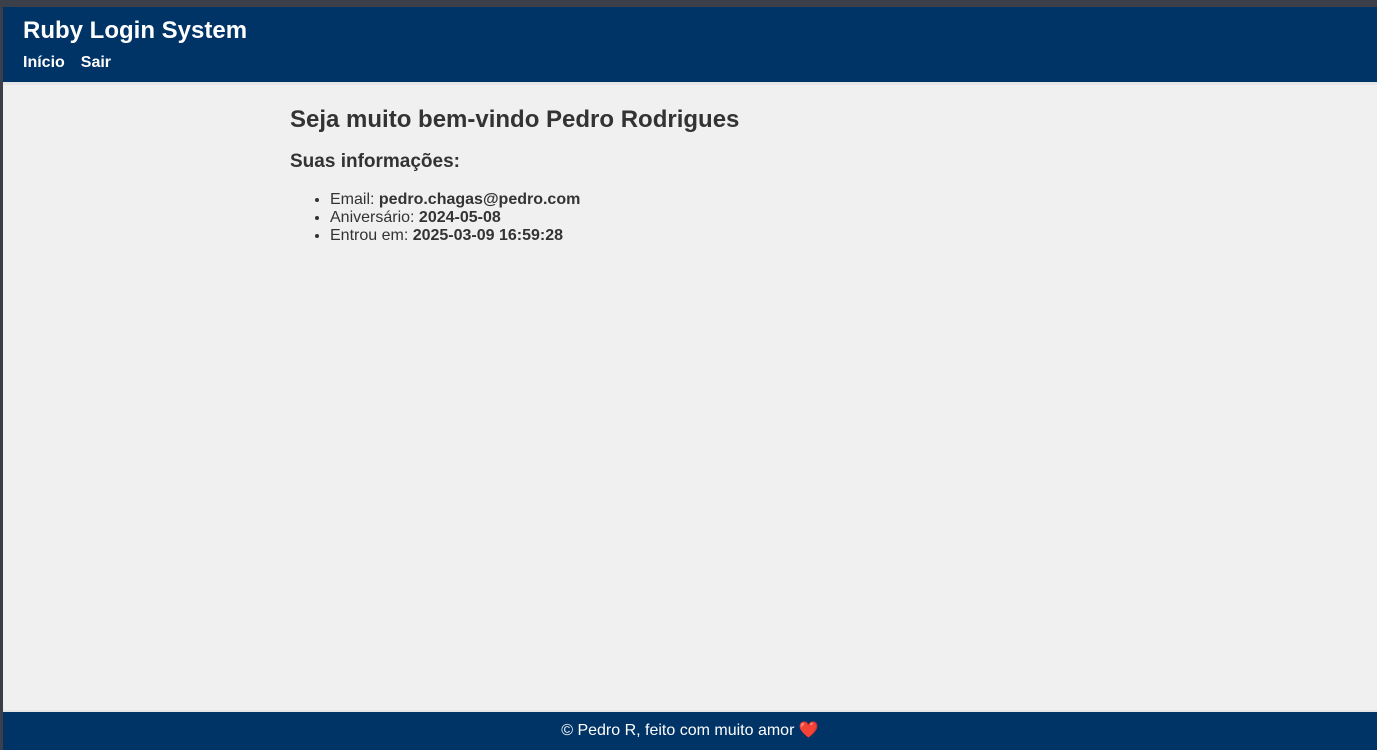  What do you see at coordinates (135, 30) in the screenshot?
I see `site-title: Ruby Login System` at bounding box center [135, 30].